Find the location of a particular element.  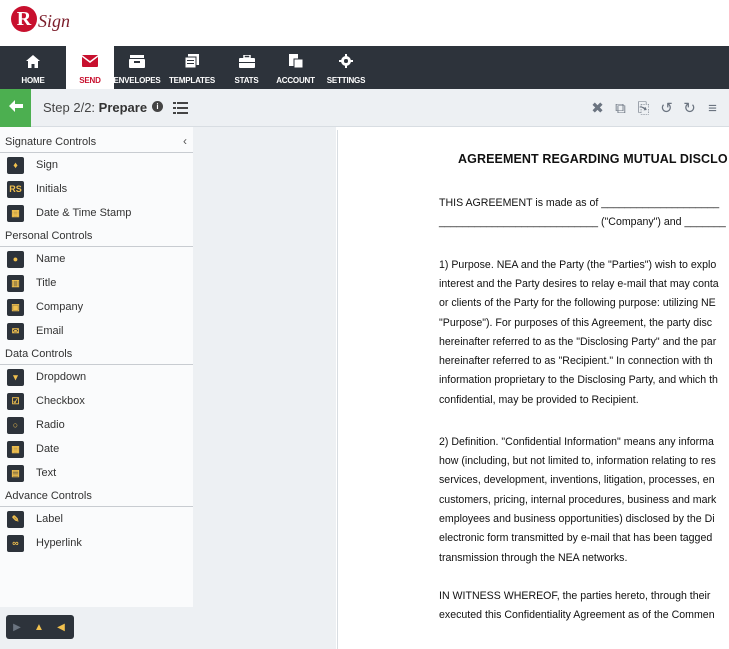

nav-send: SEND is located at coordinates (90, 67).